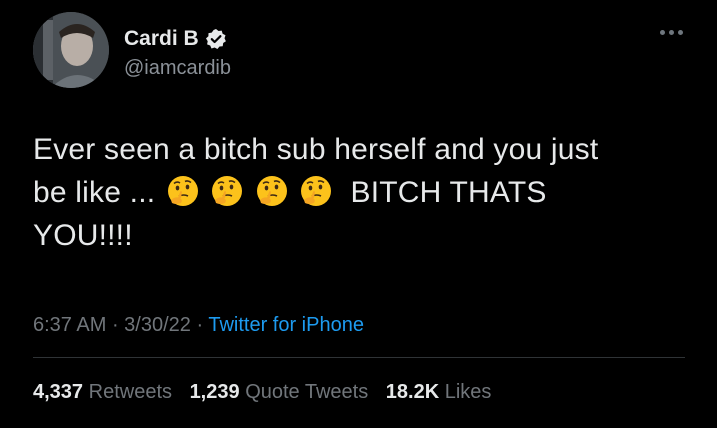 The height and width of the screenshot is (428, 717). I want to click on retweets-stat: 4,337 Retweets, so click(102, 392).